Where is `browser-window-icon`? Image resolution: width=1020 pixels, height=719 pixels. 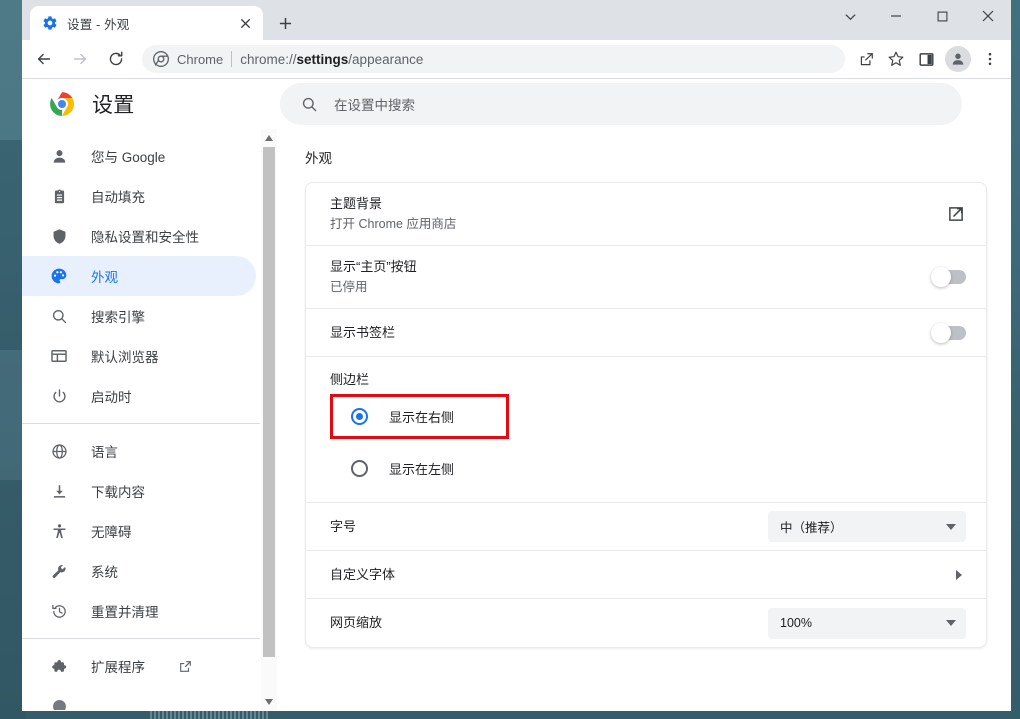
browser-window-icon is located at coordinates (59, 356).